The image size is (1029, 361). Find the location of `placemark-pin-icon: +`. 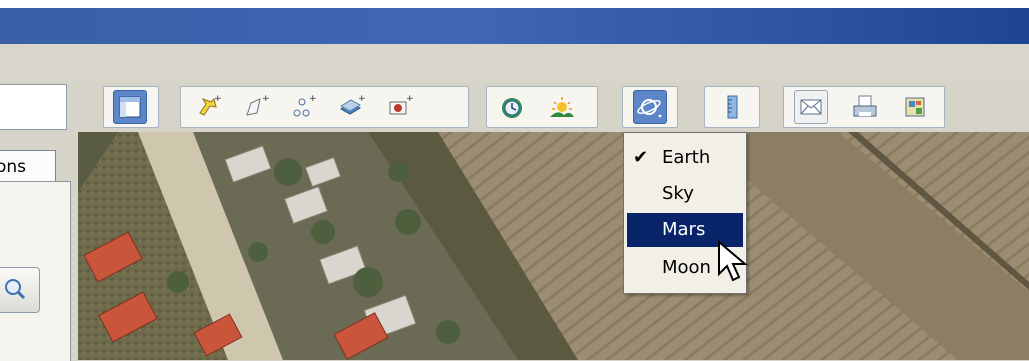

placemark-pin-icon: + is located at coordinates (210, 105).